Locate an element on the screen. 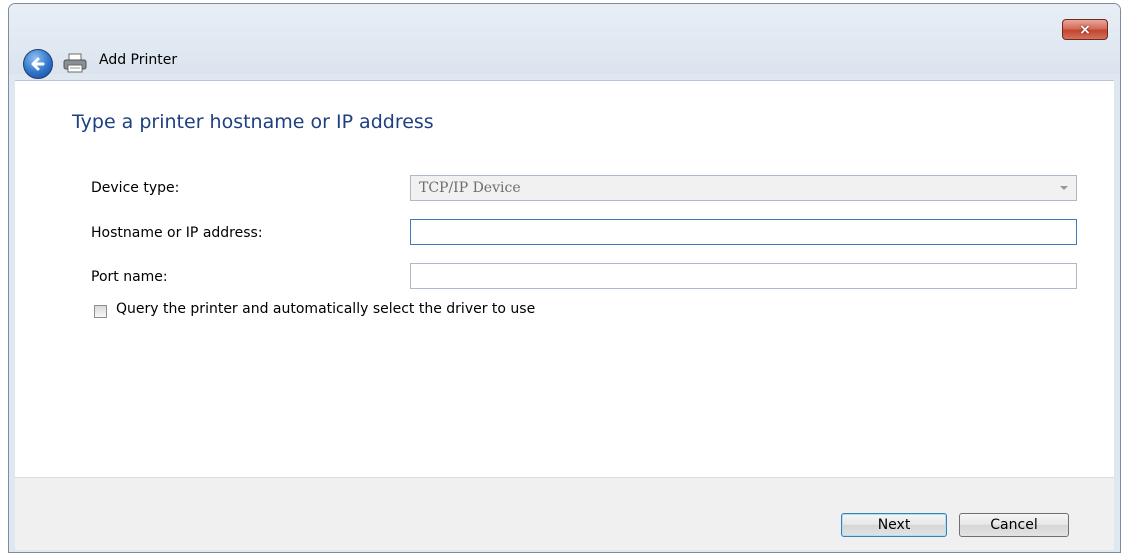 The height and width of the screenshot is (557, 1124). hostname-input is located at coordinates (743, 232).